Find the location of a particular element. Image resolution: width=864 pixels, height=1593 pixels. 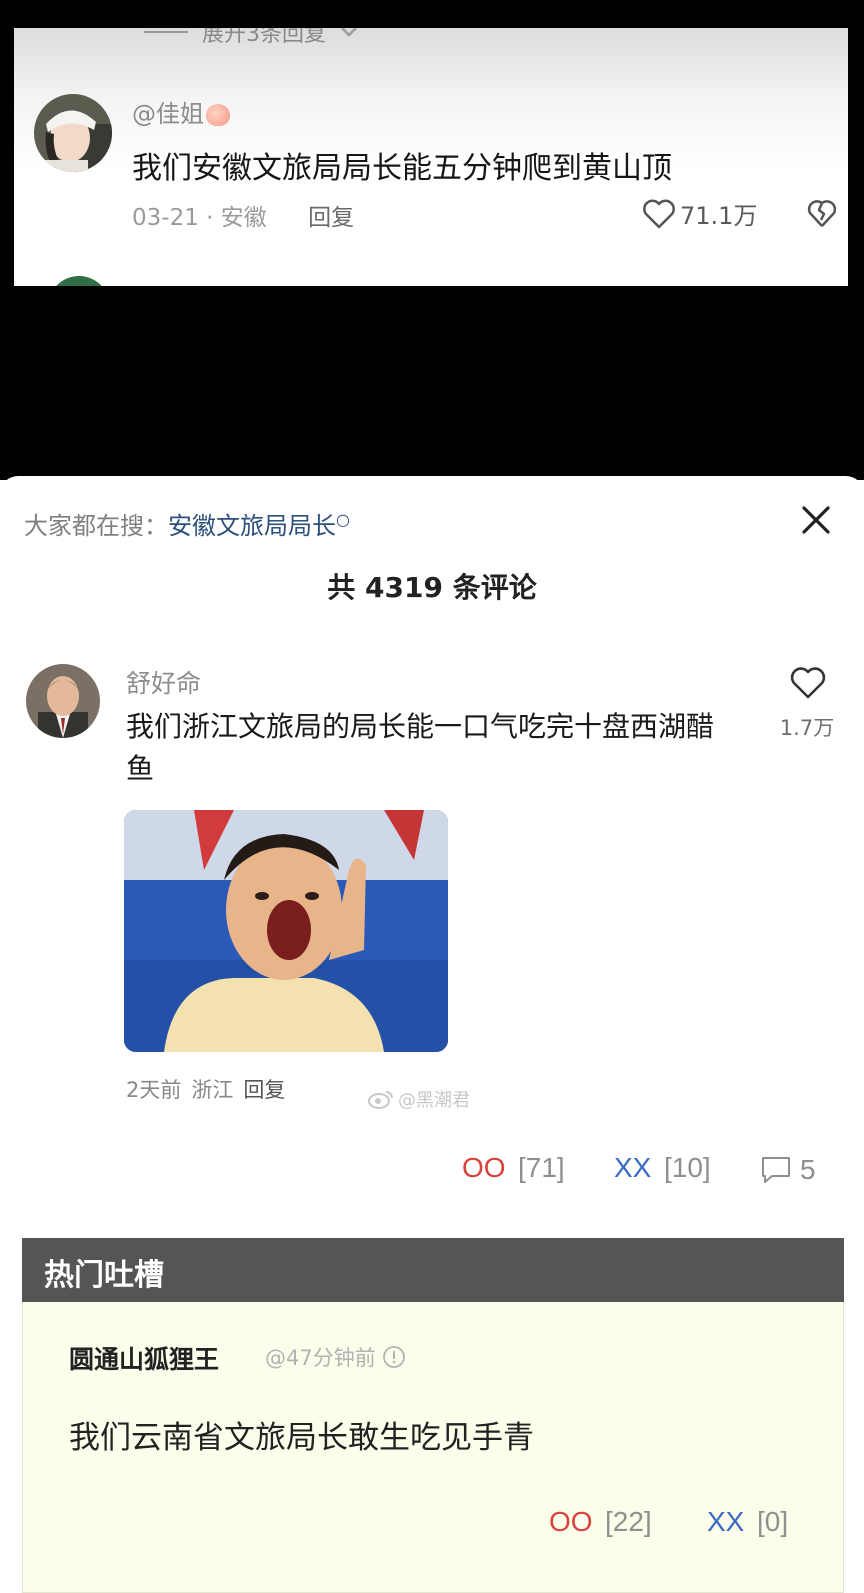

like-button: 71.1万 is located at coordinates (699, 213).